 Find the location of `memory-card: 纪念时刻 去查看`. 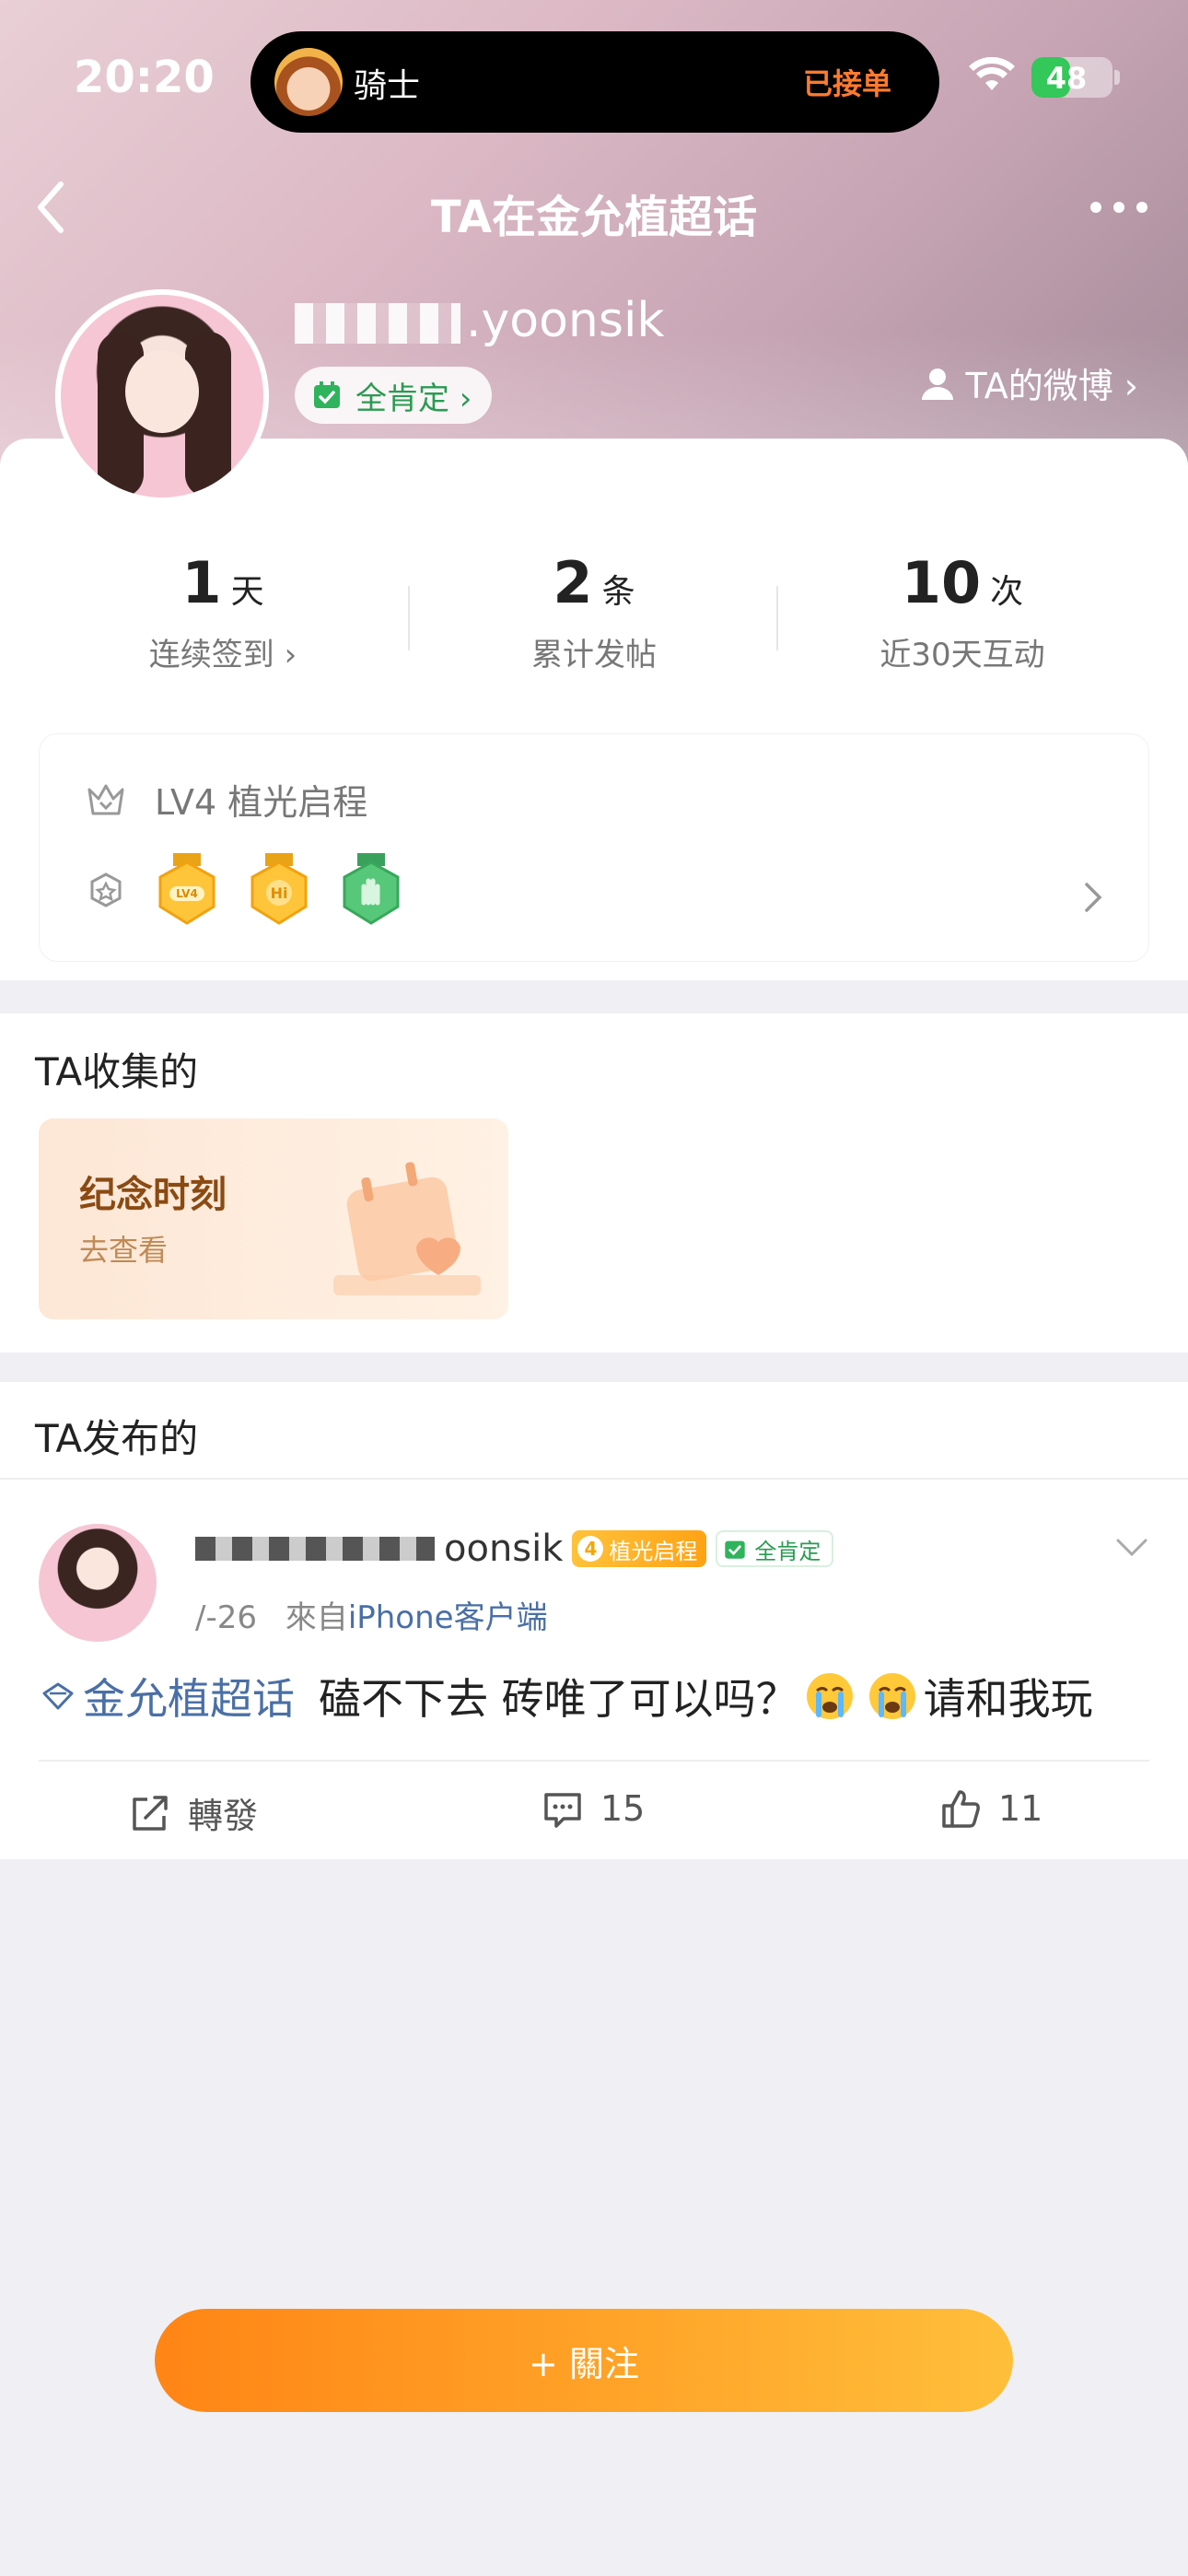

memory-card: 纪念时刻 去查看 is located at coordinates (273, 1218).